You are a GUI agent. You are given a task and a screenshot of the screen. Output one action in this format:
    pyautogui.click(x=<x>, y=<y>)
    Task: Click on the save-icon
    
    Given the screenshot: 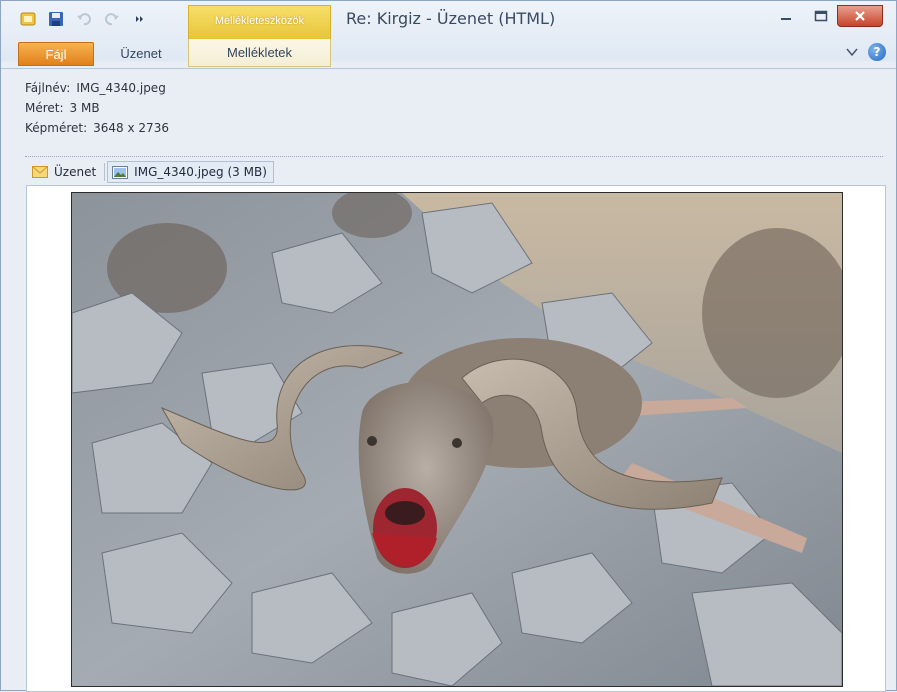 What is the action you would take?
    pyautogui.click(x=56, y=19)
    